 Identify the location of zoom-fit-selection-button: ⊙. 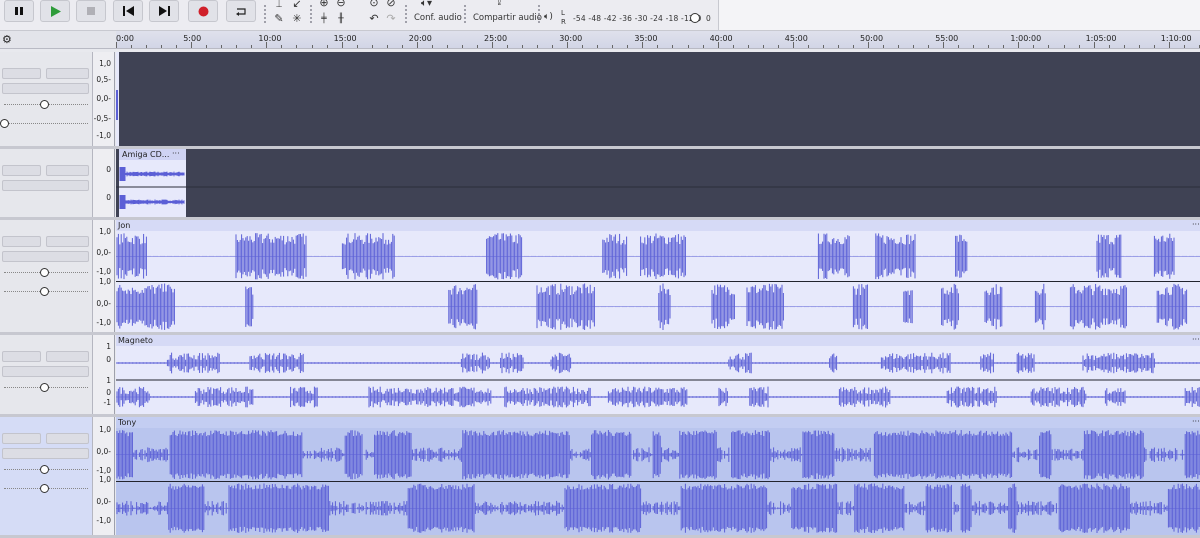
(374, 4).